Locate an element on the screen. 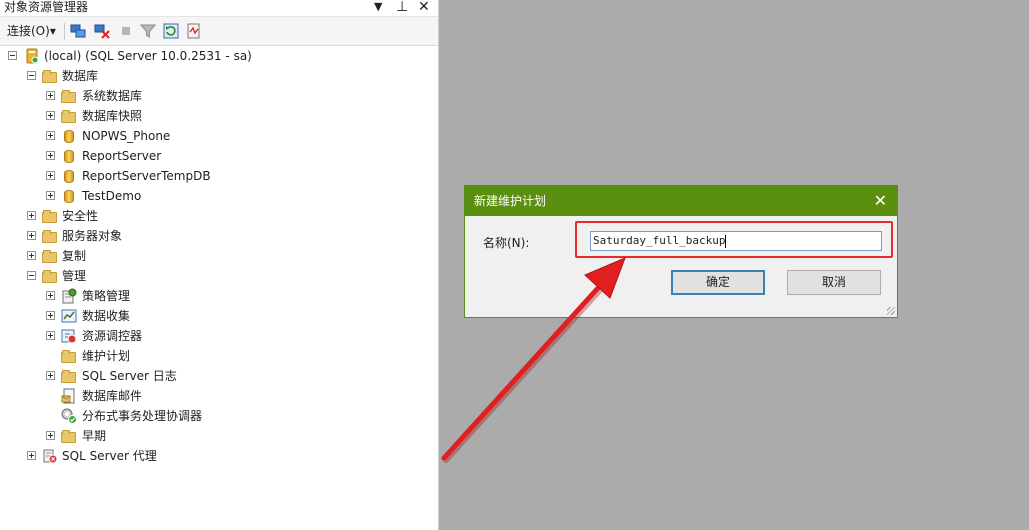 This screenshot has width=1029, height=530. arrow-shape is located at coordinates (533, 360).